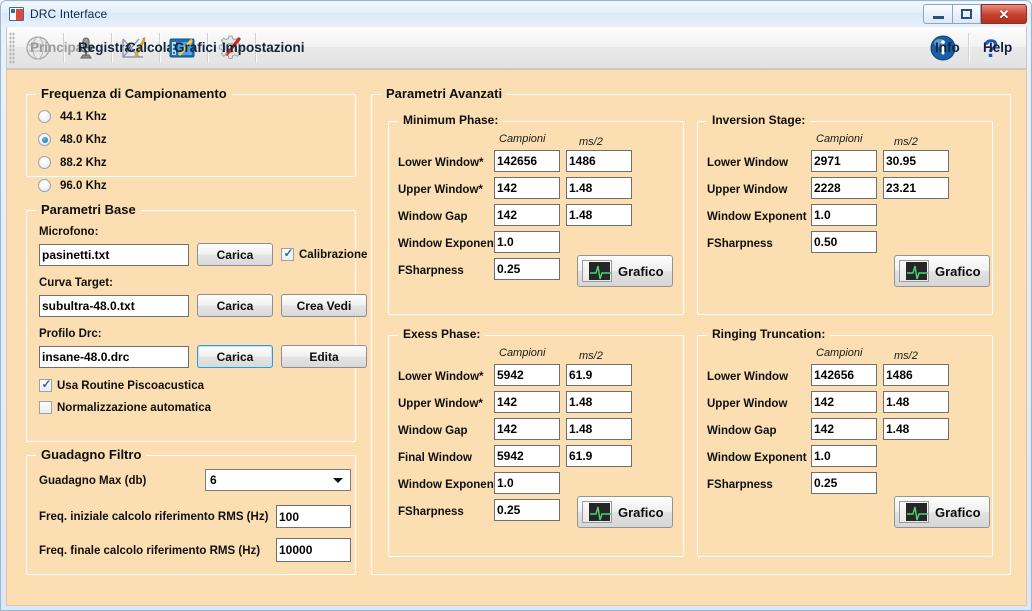 The image size is (1032, 611). I want to click on close-button: ✕, so click(1004, 14).